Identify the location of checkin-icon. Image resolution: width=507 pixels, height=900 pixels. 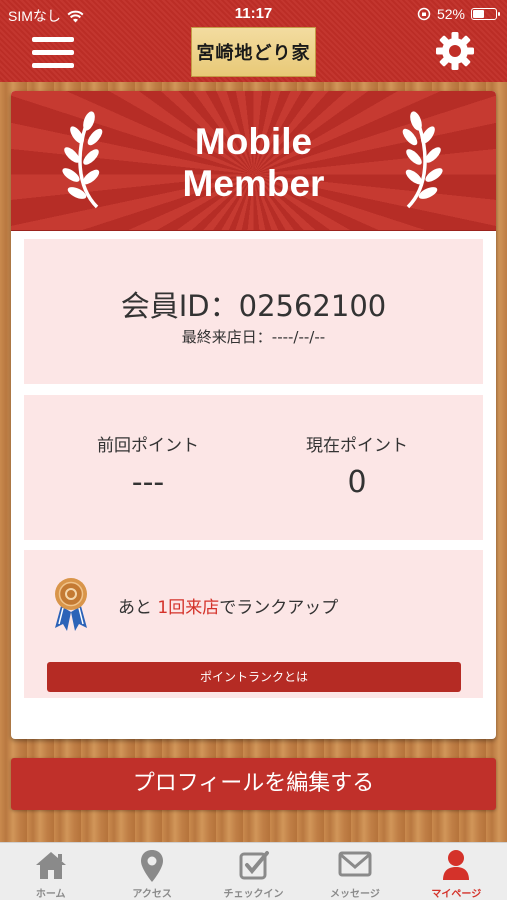
(254, 865).